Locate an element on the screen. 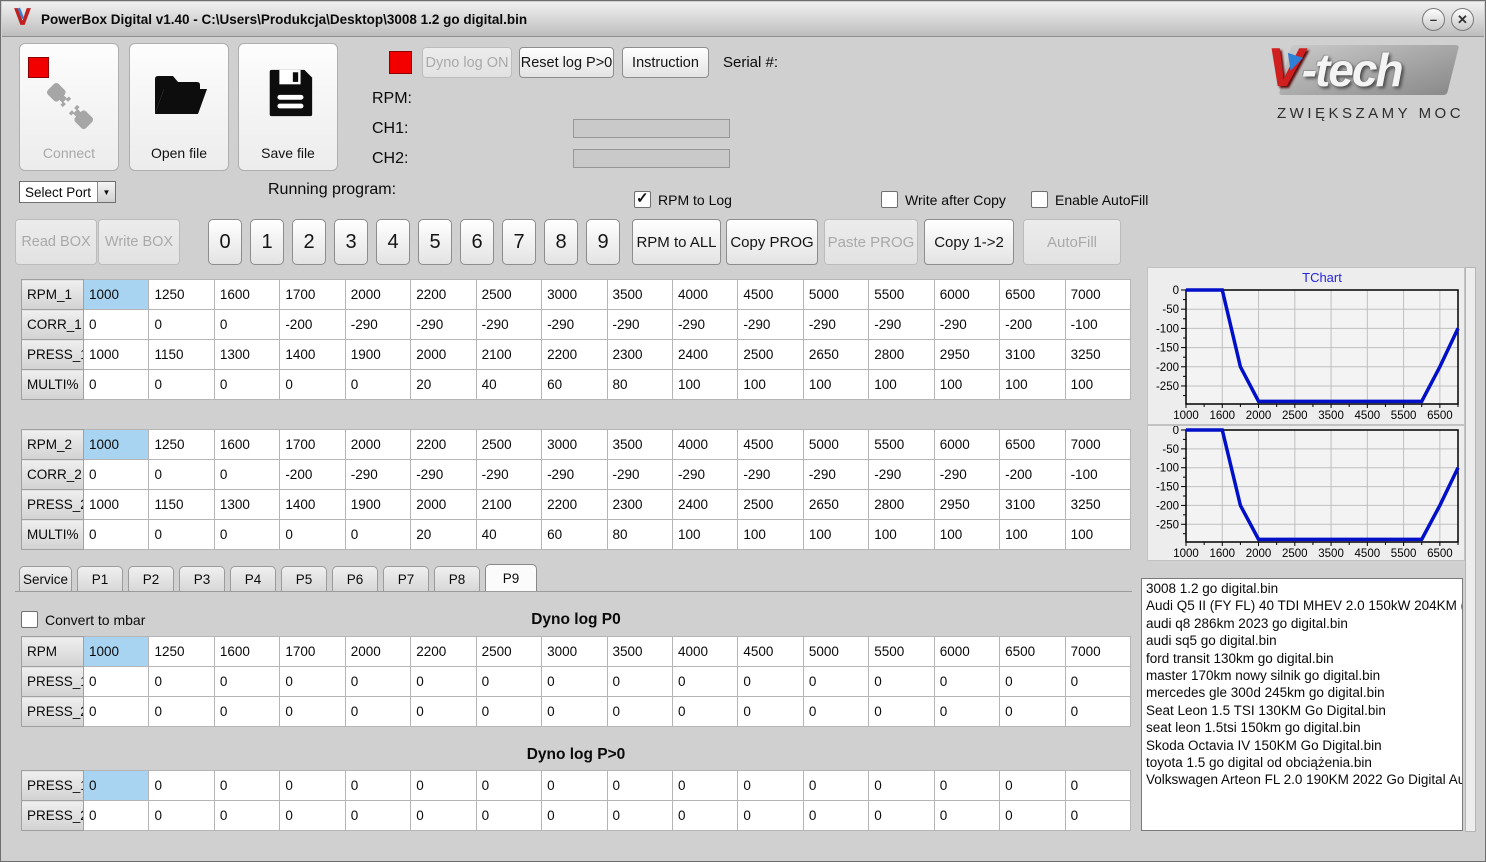 The height and width of the screenshot is (862, 1486). panel-splitter is located at coordinates (1470, 549).